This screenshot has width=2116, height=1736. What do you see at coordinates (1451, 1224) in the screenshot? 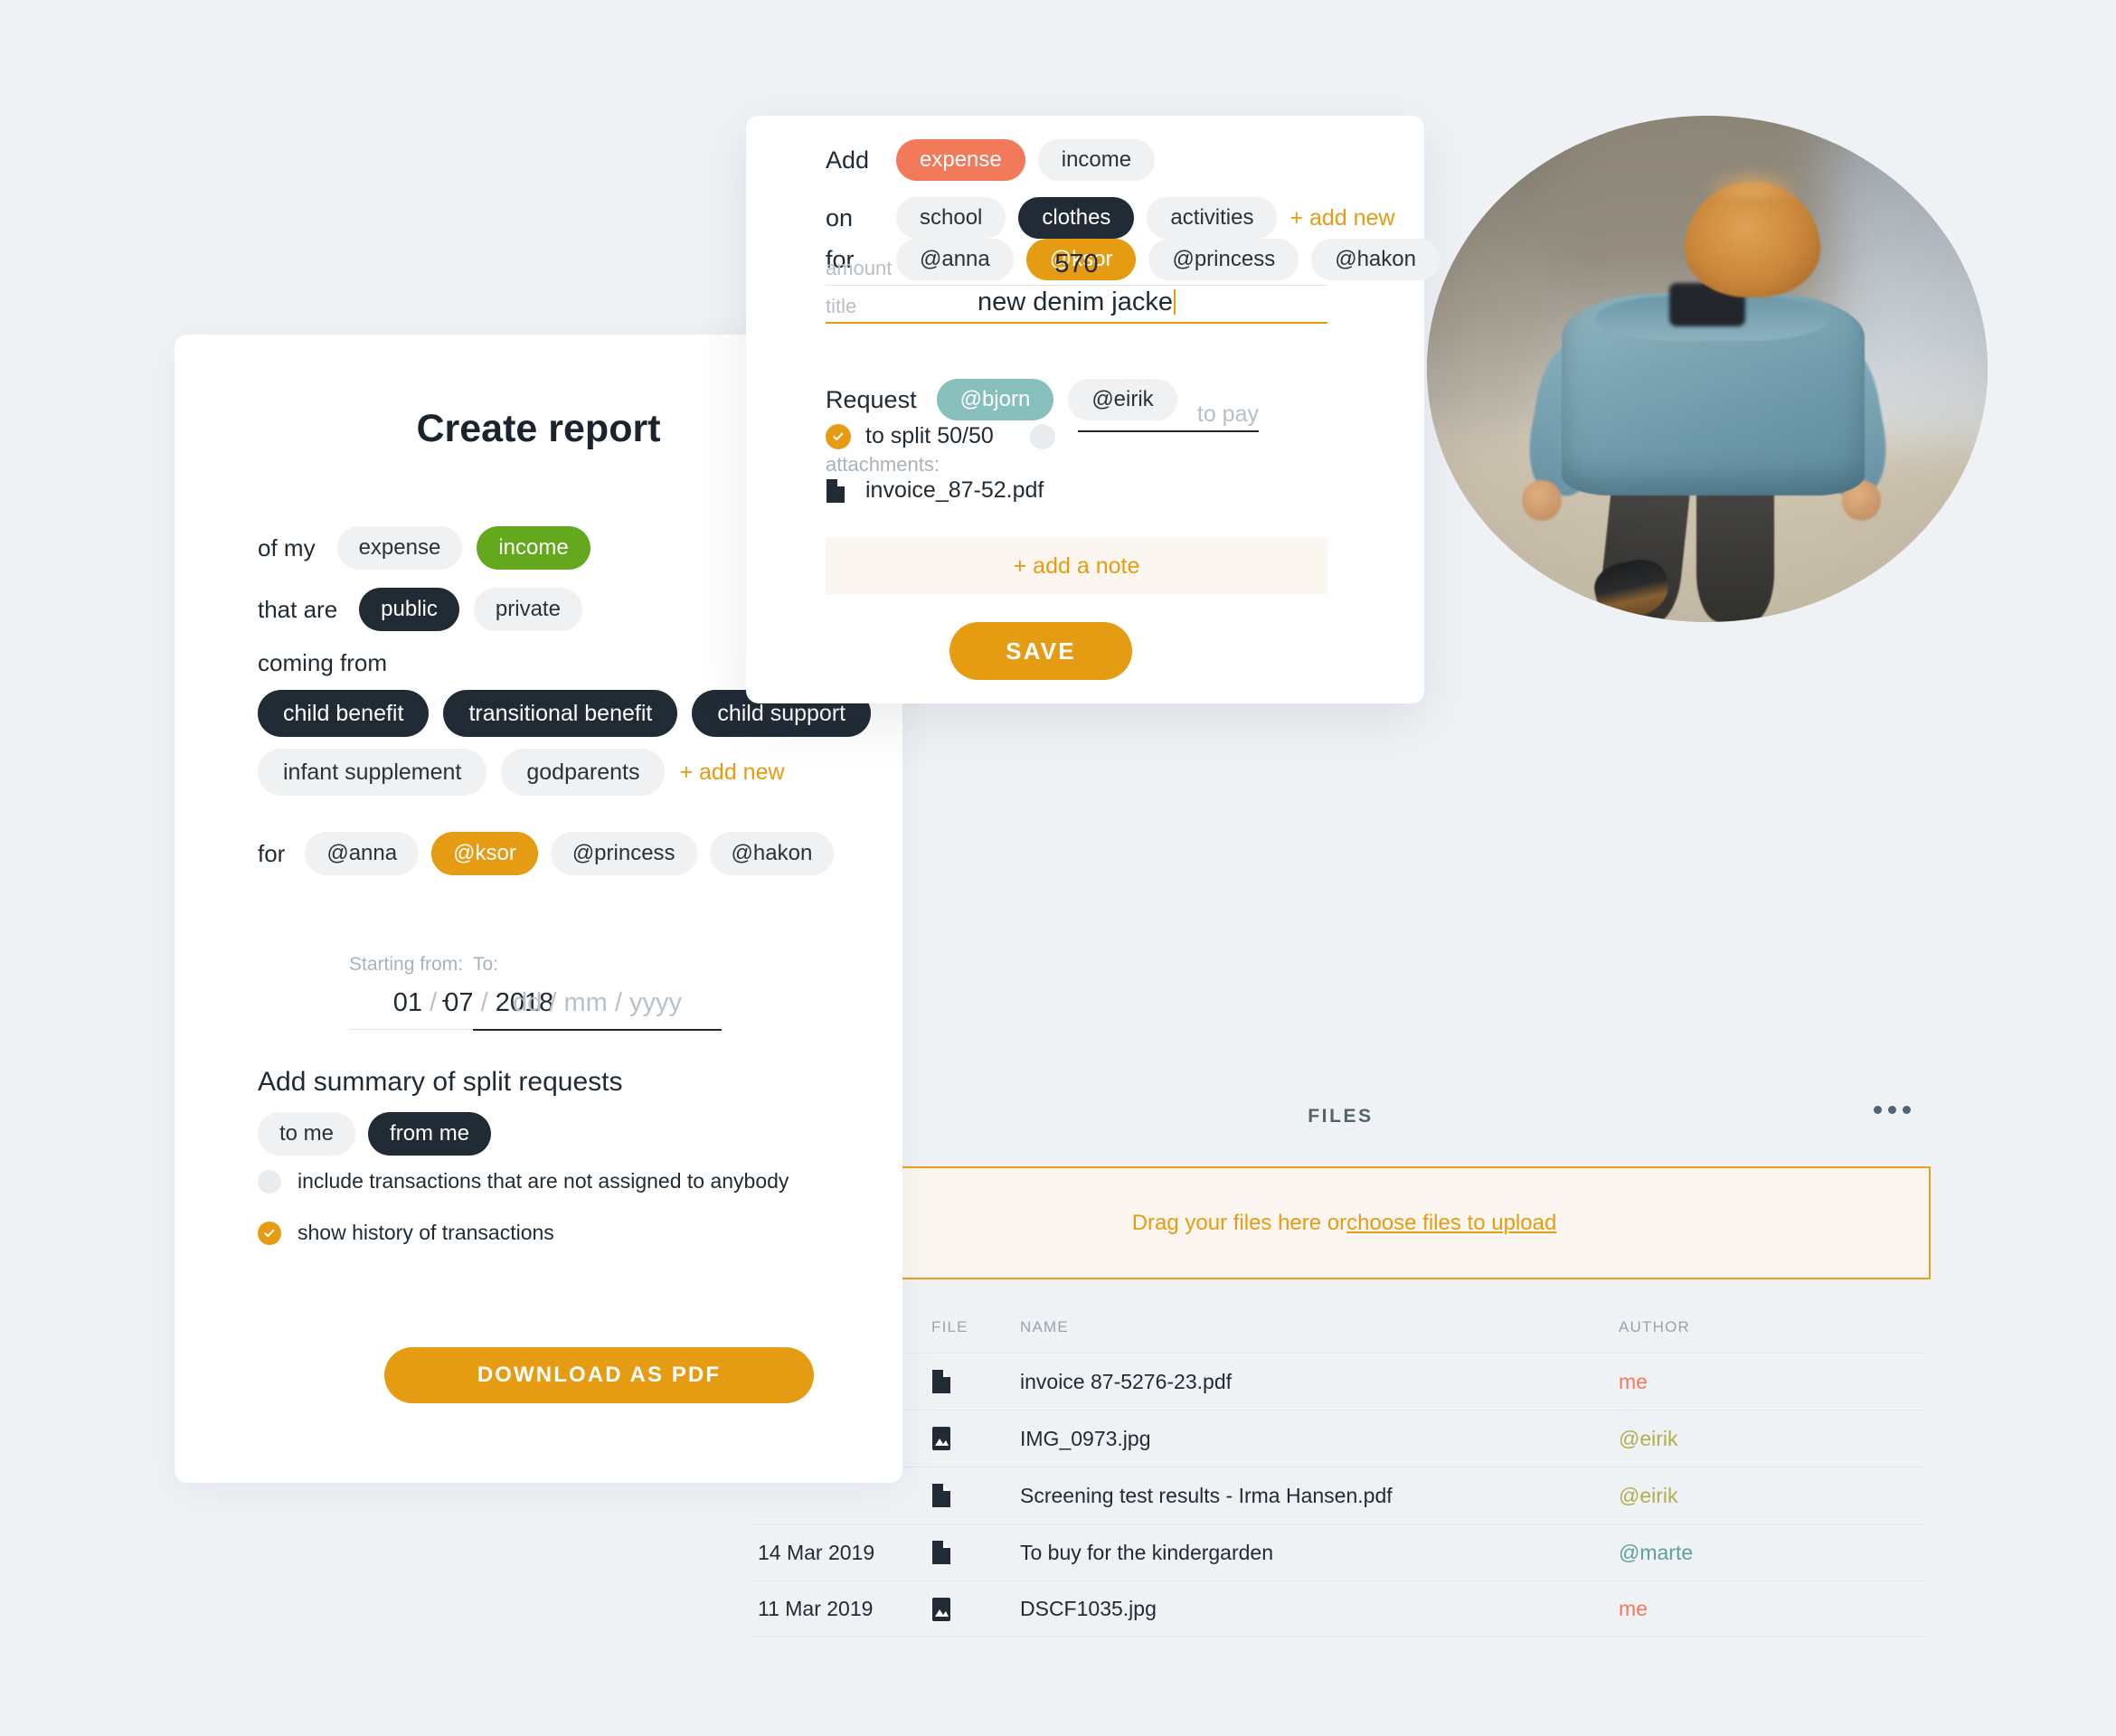
I see `choose-files-link: choose files to upload` at bounding box center [1451, 1224].